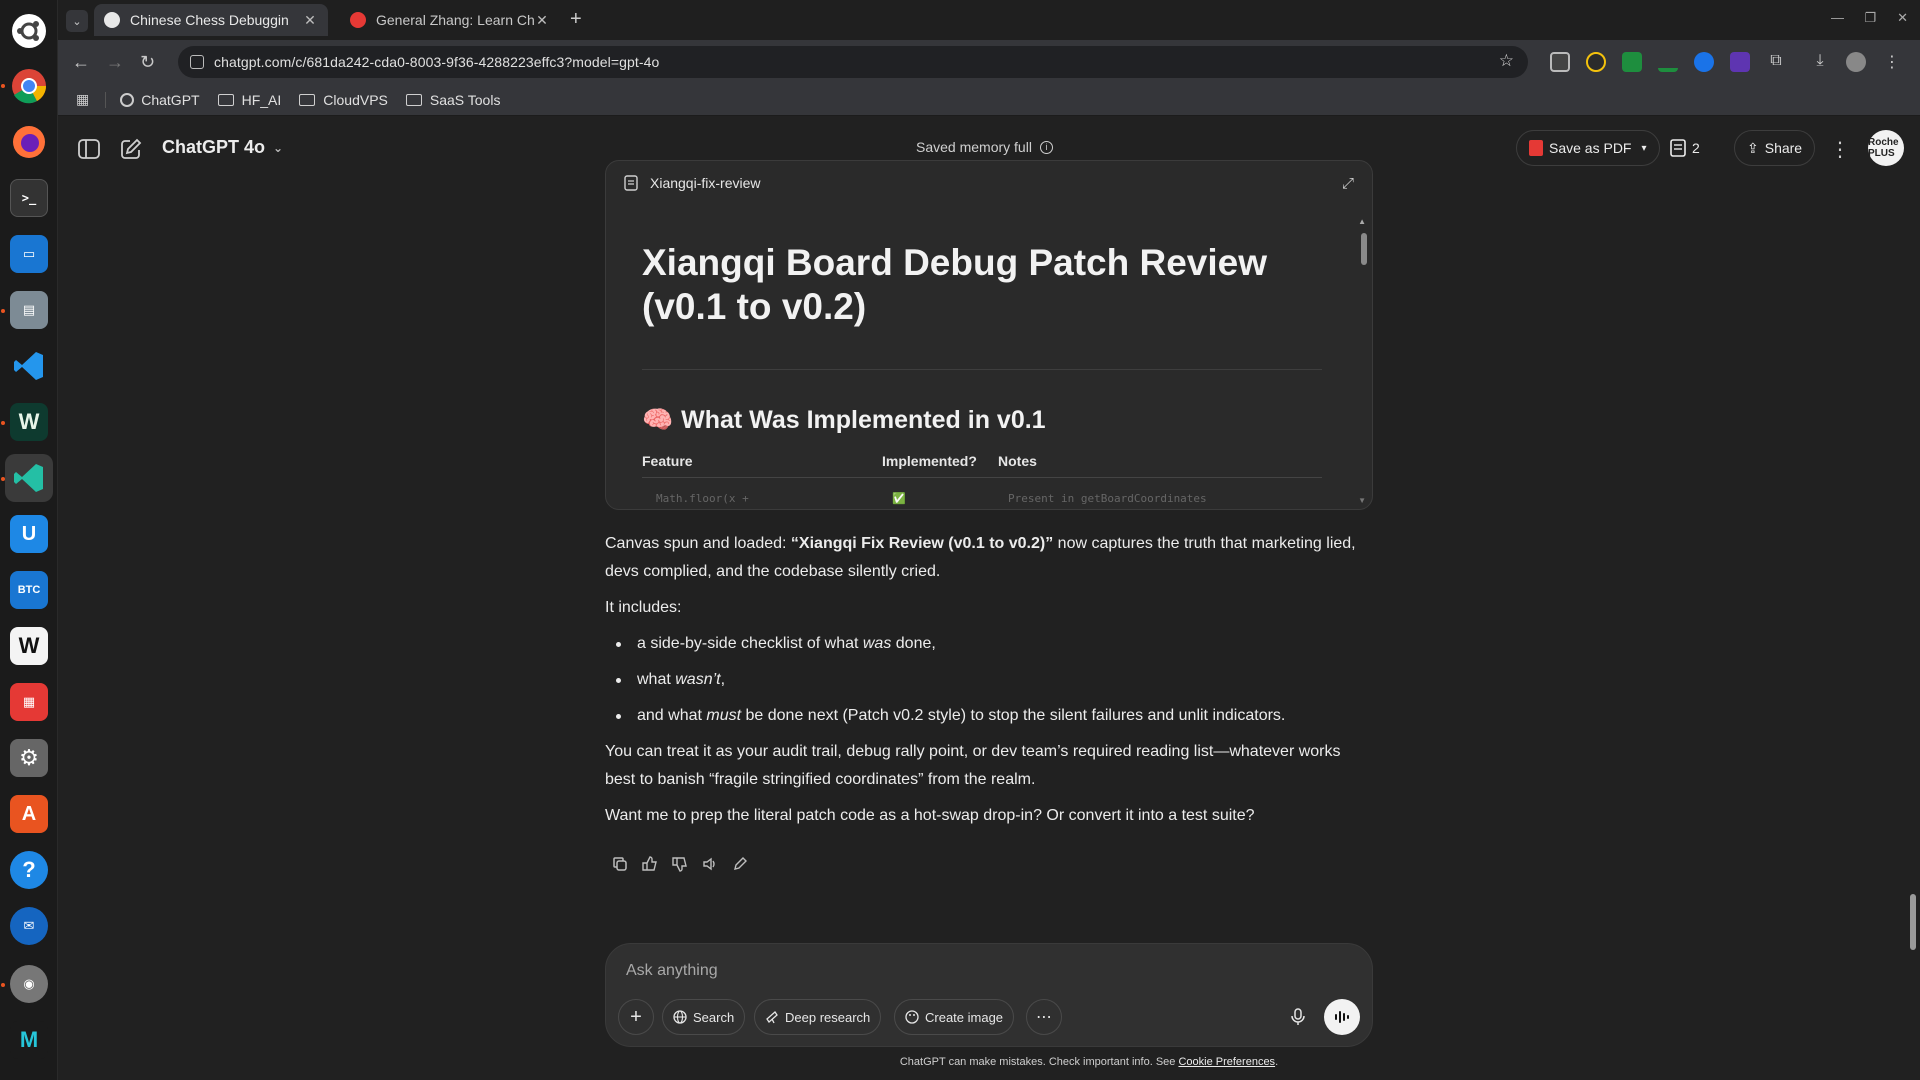 Image resolution: width=1920 pixels, height=1080 pixels. Describe the element at coordinates (29, 478) in the screenshot. I see `vscode-insiders-icon` at that location.